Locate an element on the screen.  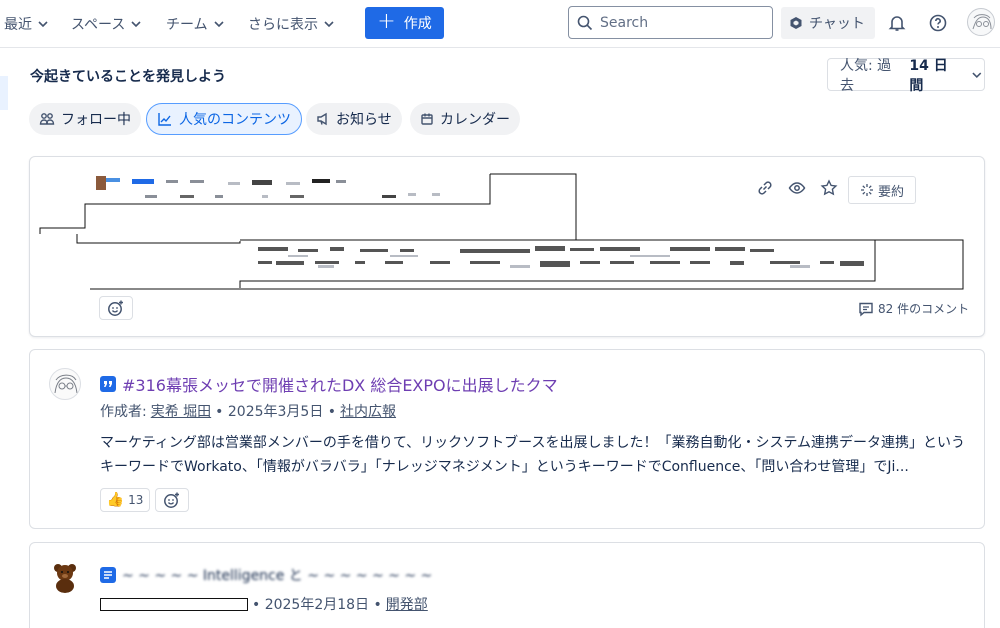
space-link: 開発部 is located at coordinates (407, 604).